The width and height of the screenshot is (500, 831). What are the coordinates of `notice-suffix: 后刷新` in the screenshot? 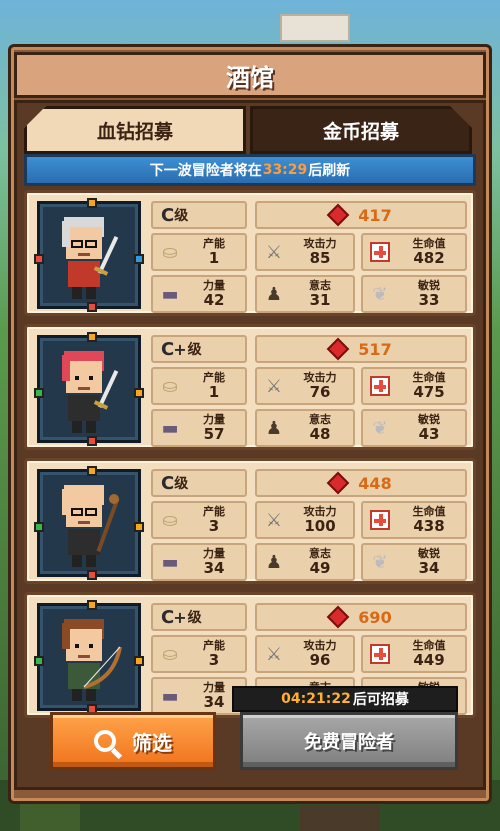 It's located at (329, 171).